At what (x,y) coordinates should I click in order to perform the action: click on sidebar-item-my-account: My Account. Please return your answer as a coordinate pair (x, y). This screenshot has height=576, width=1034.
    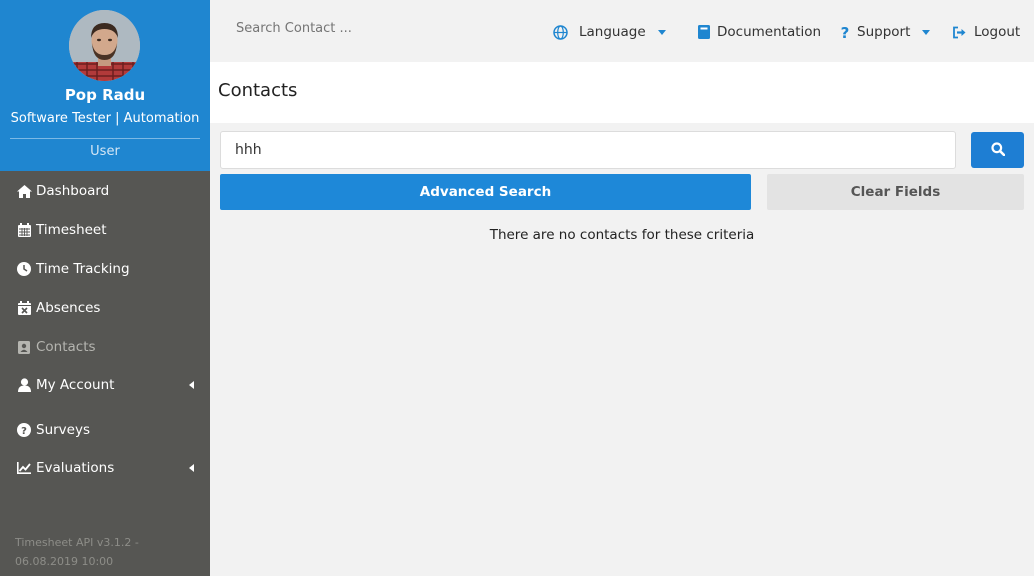
    Looking at the image, I should click on (105, 385).